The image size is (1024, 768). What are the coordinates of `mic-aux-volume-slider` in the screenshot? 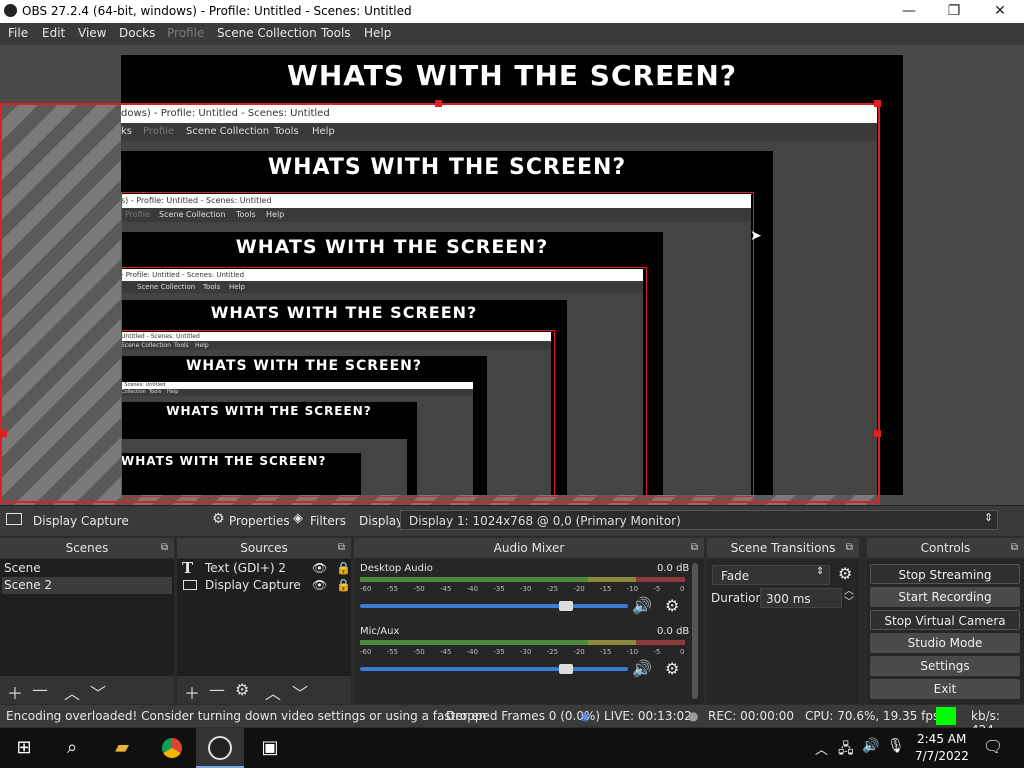 It's located at (494, 669).